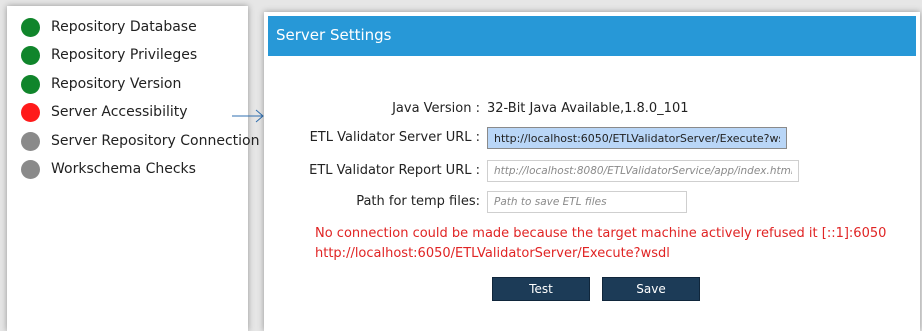 The image size is (922, 331). What do you see at coordinates (334, 35) in the screenshot?
I see `panel-title: Server Settings` at bounding box center [334, 35].